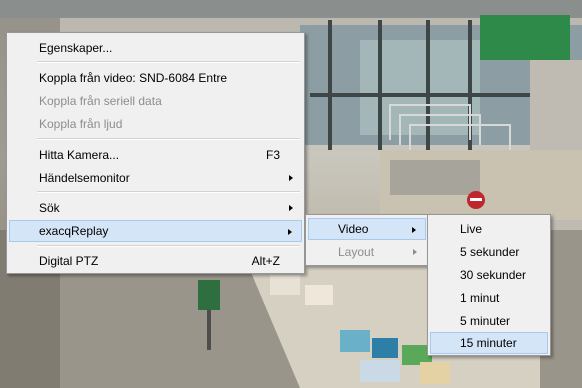  Describe the element at coordinates (155, 208) in the screenshot. I see `menu-item-search: Sök` at that location.